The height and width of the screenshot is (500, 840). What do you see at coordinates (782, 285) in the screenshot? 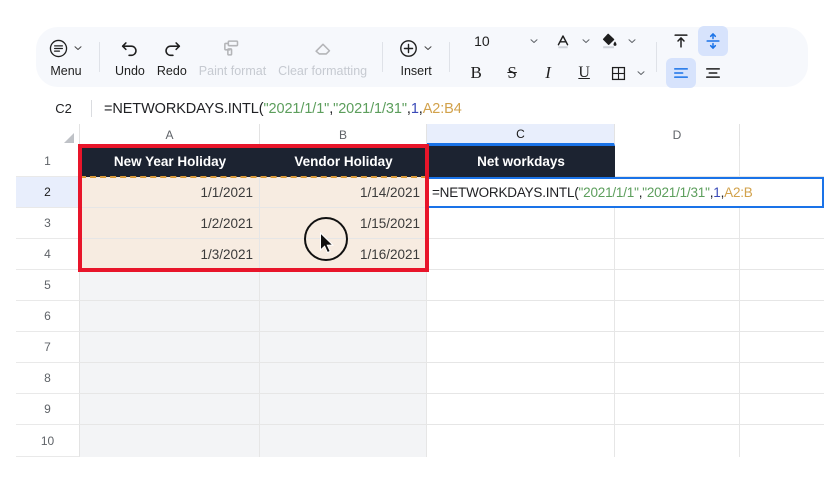
I see `cell-e5` at bounding box center [782, 285].